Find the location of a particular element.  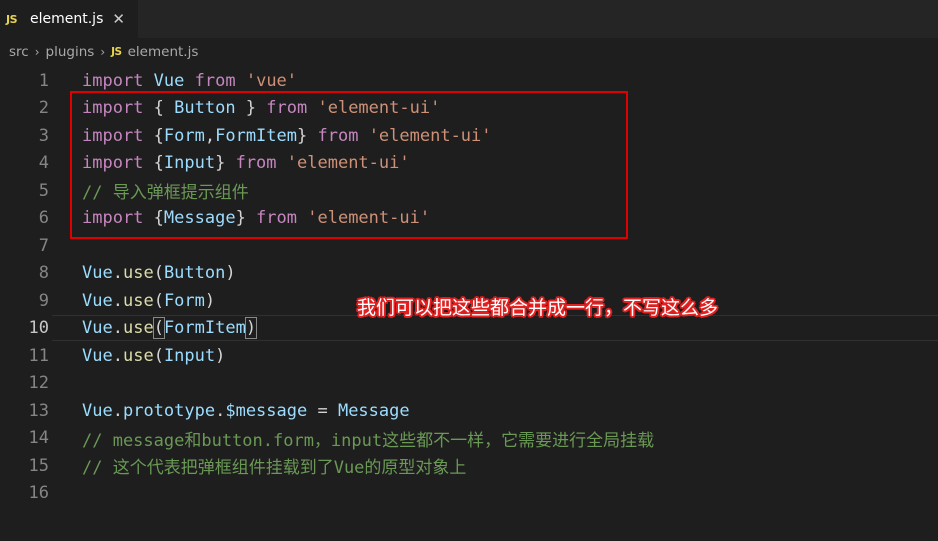

code-token: // 这个代表把弹框组件挂载到了Vue的原型对象上 is located at coordinates (274, 468).